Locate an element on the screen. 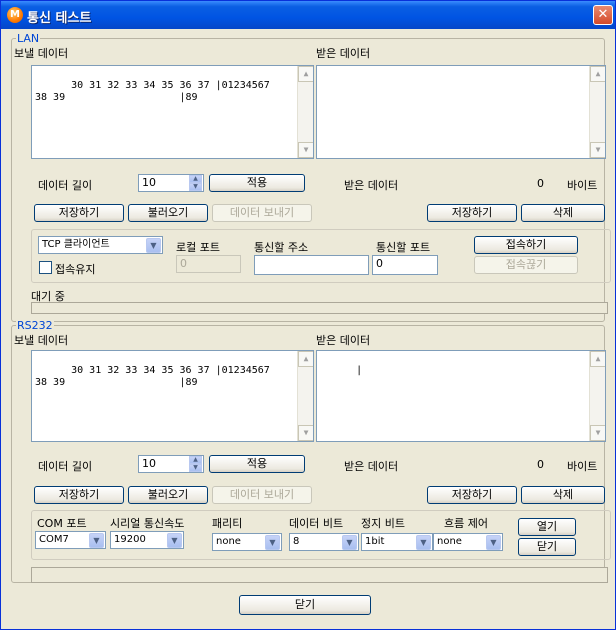  lan-recv-label: 받은 데이터 is located at coordinates (343, 53).